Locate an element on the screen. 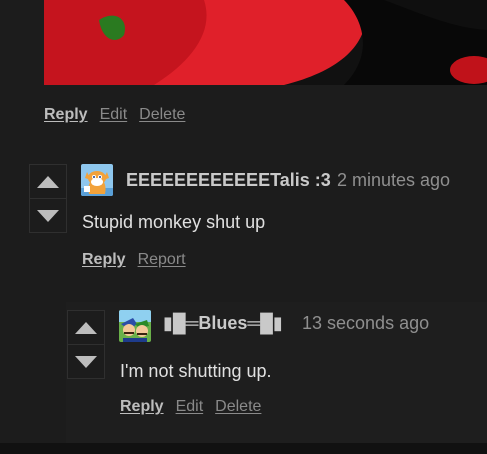 The image size is (487, 454). comment-actions: Reply Report is located at coordinates (140, 260).